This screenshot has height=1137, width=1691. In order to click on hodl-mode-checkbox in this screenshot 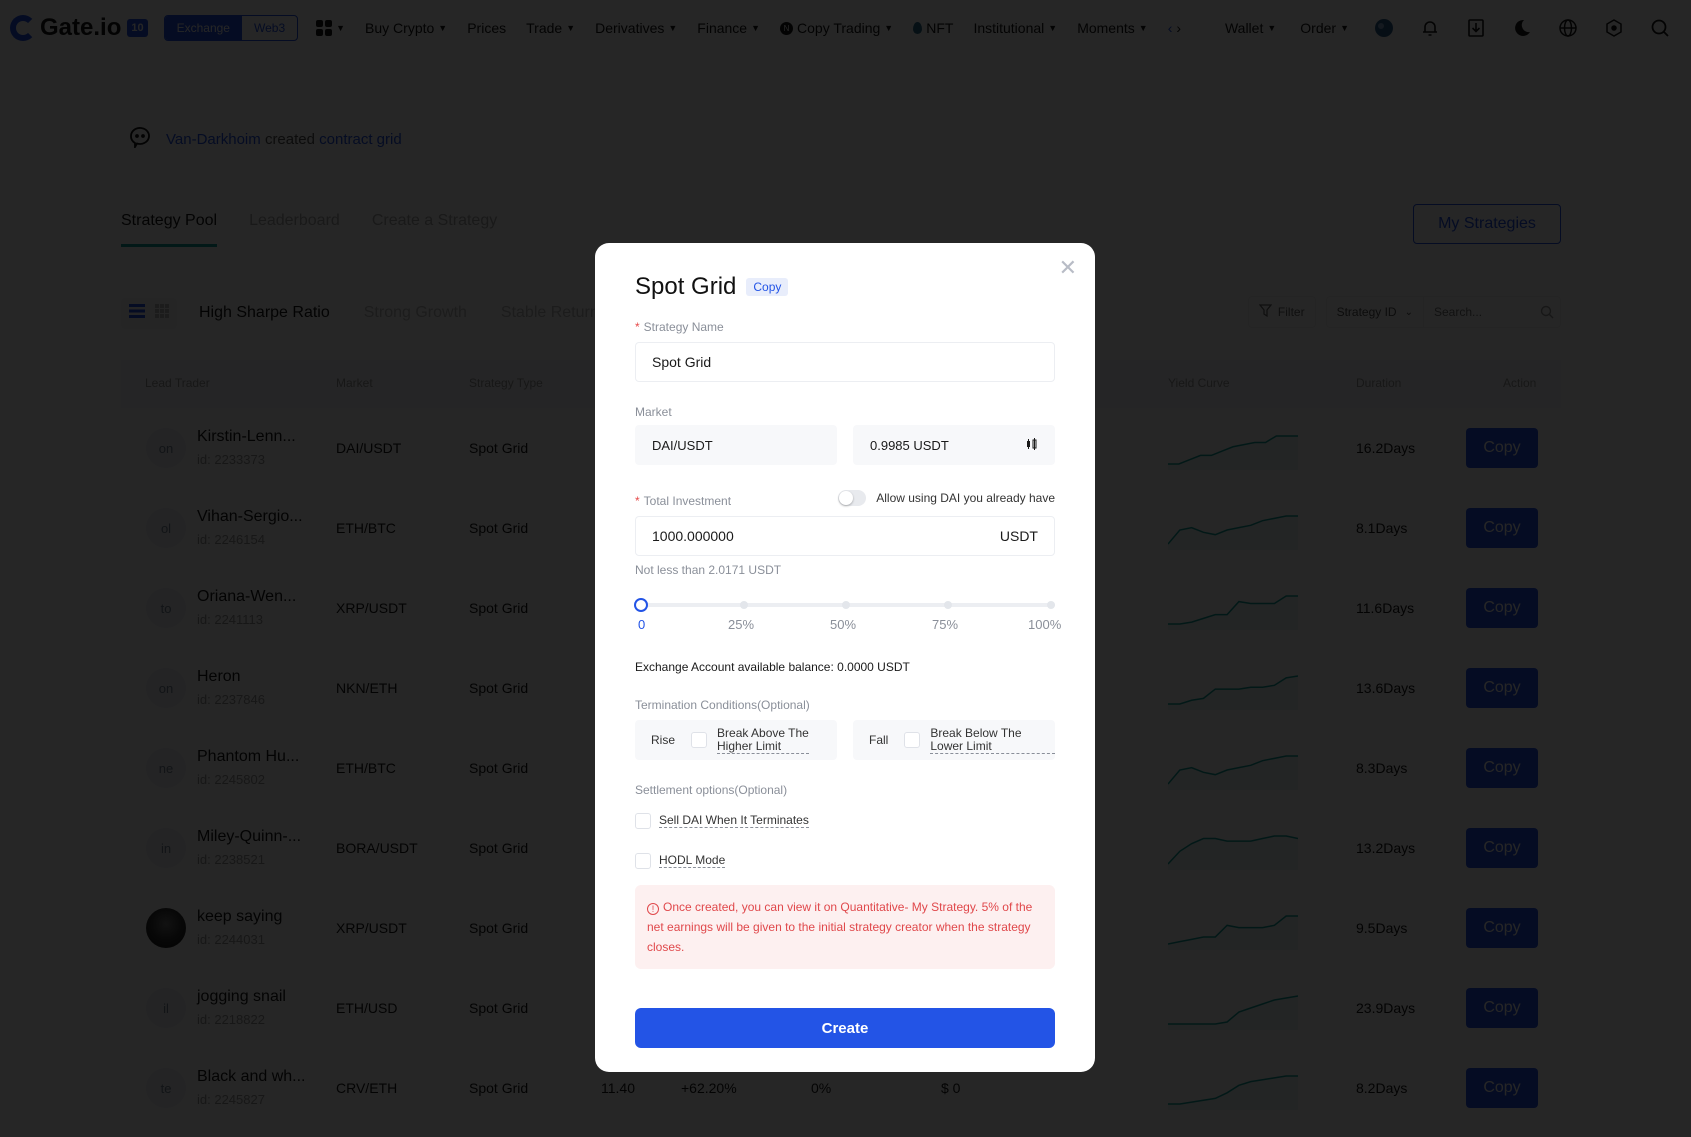, I will do `click(643, 861)`.